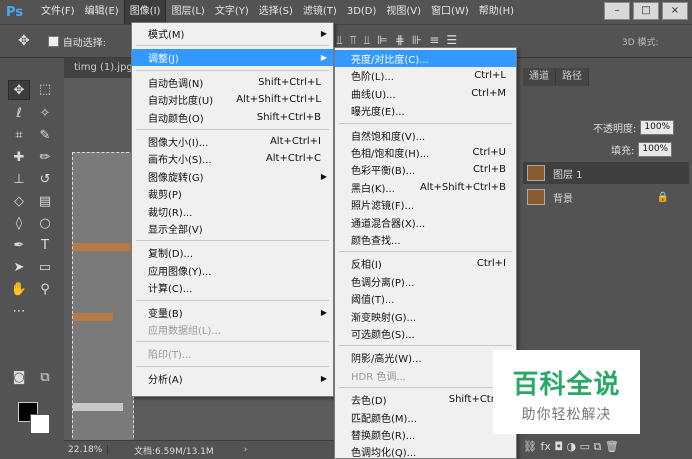 This screenshot has height=459, width=692. I want to click on eyedropper-icon: ✎, so click(45, 136).